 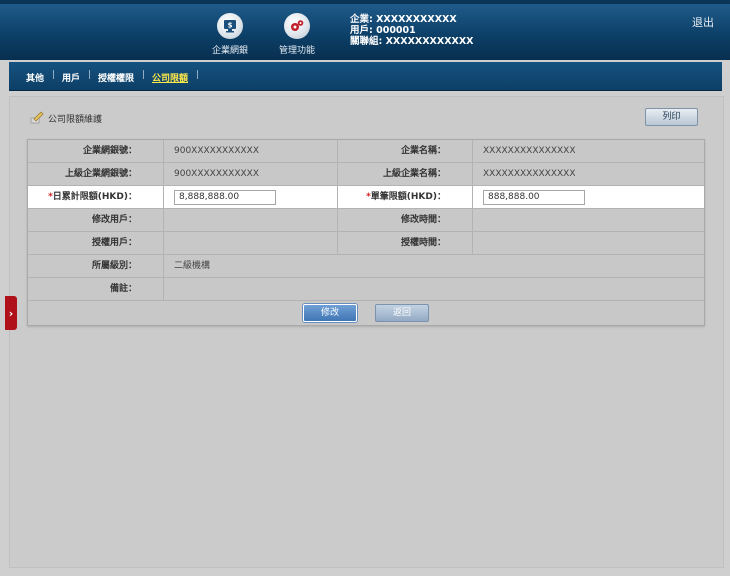 What do you see at coordinates (96, 243) in the screenshot?
I see `field-label: 授權用戶：` at bounding box center [96, 243].